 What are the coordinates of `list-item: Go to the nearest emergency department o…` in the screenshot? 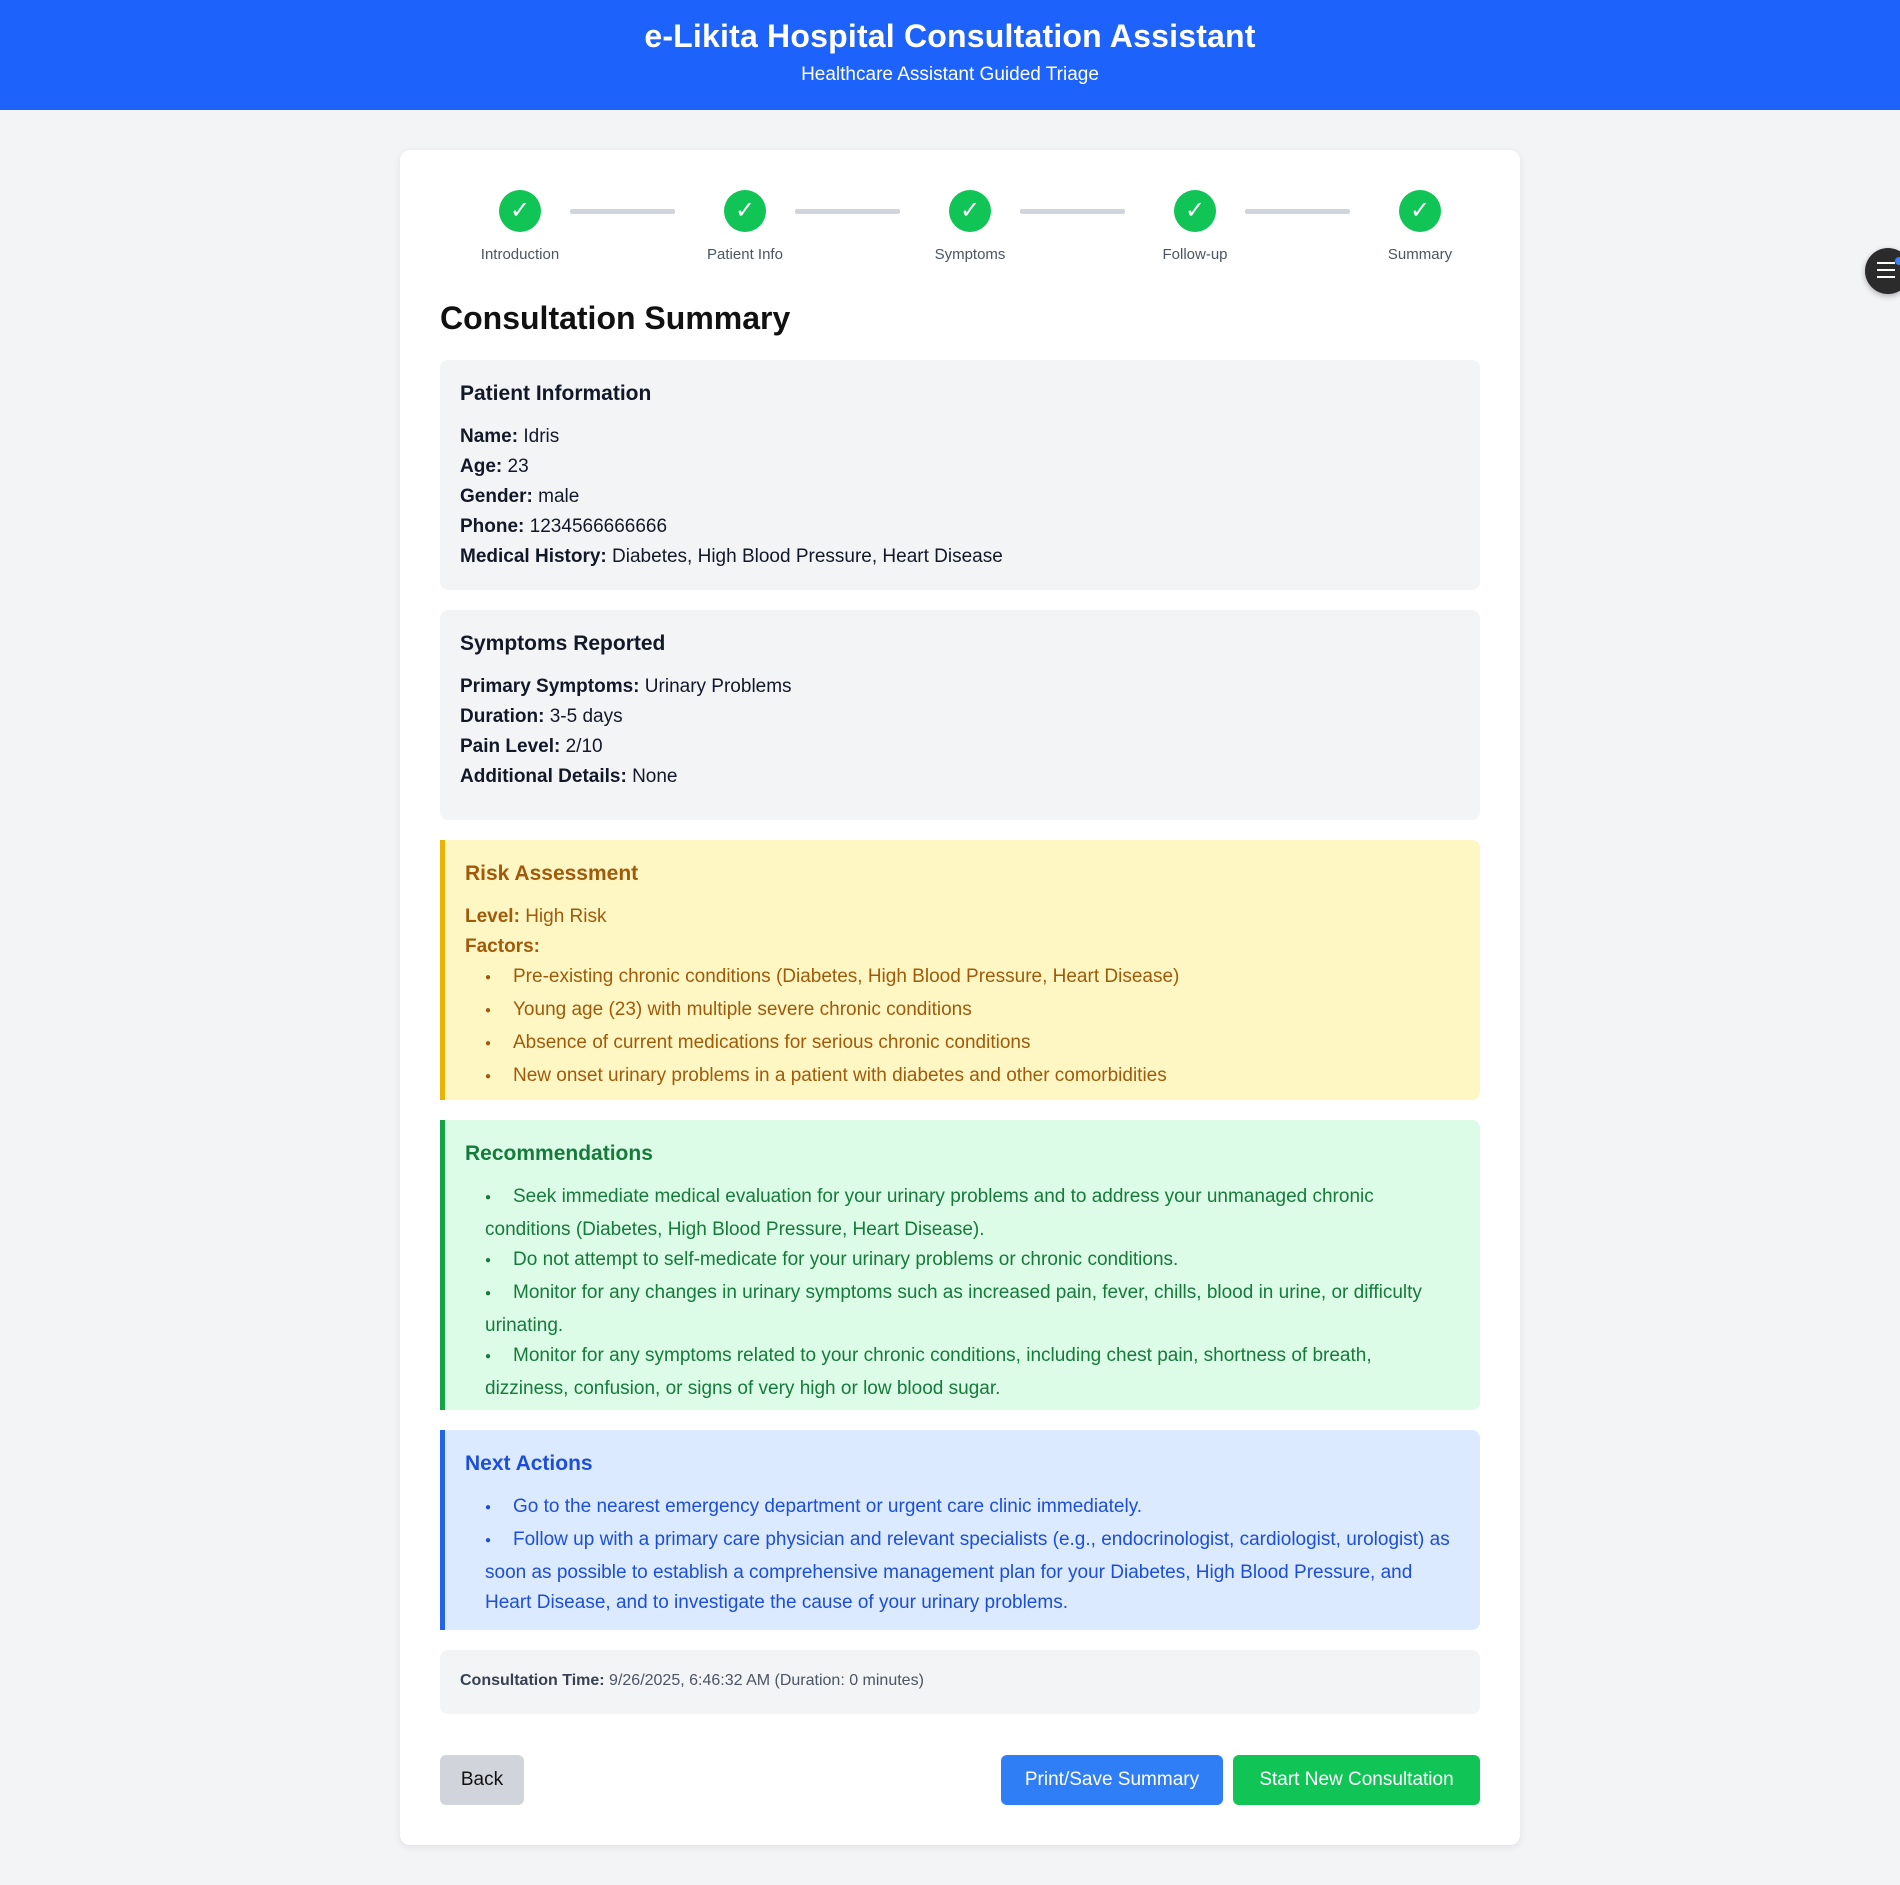 It's located at (958, 1508).